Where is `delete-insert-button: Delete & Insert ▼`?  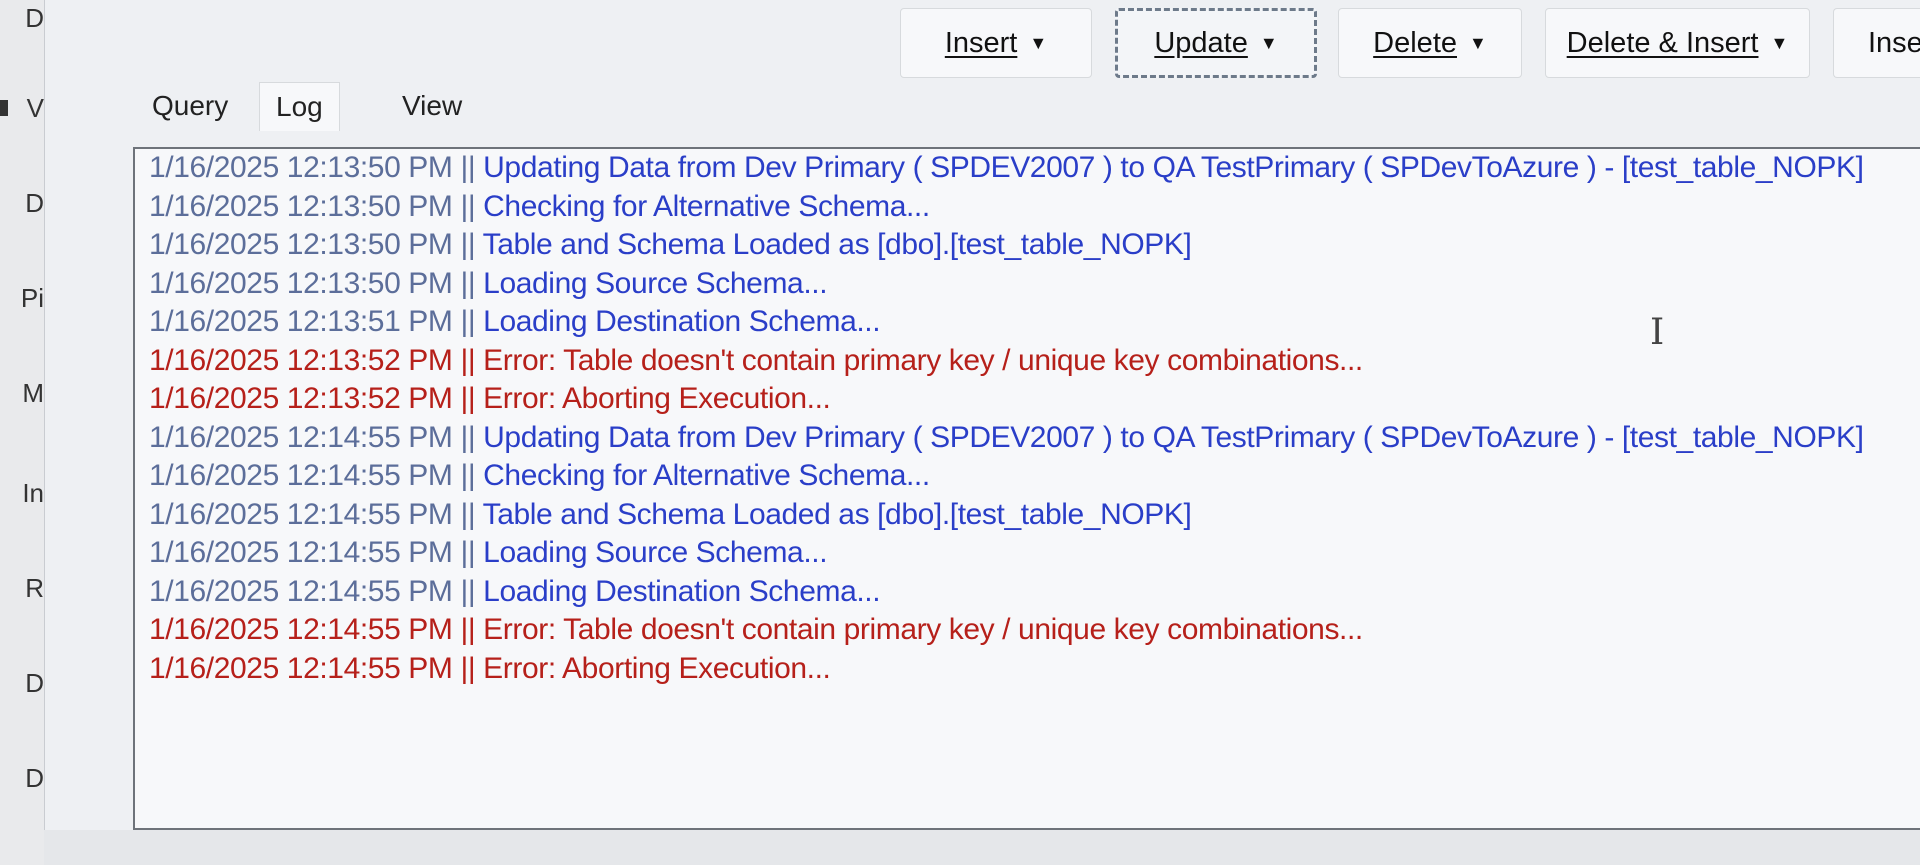
delete-insert-button: Delete & Insert ▼ is located at coordinates (1677, 43).